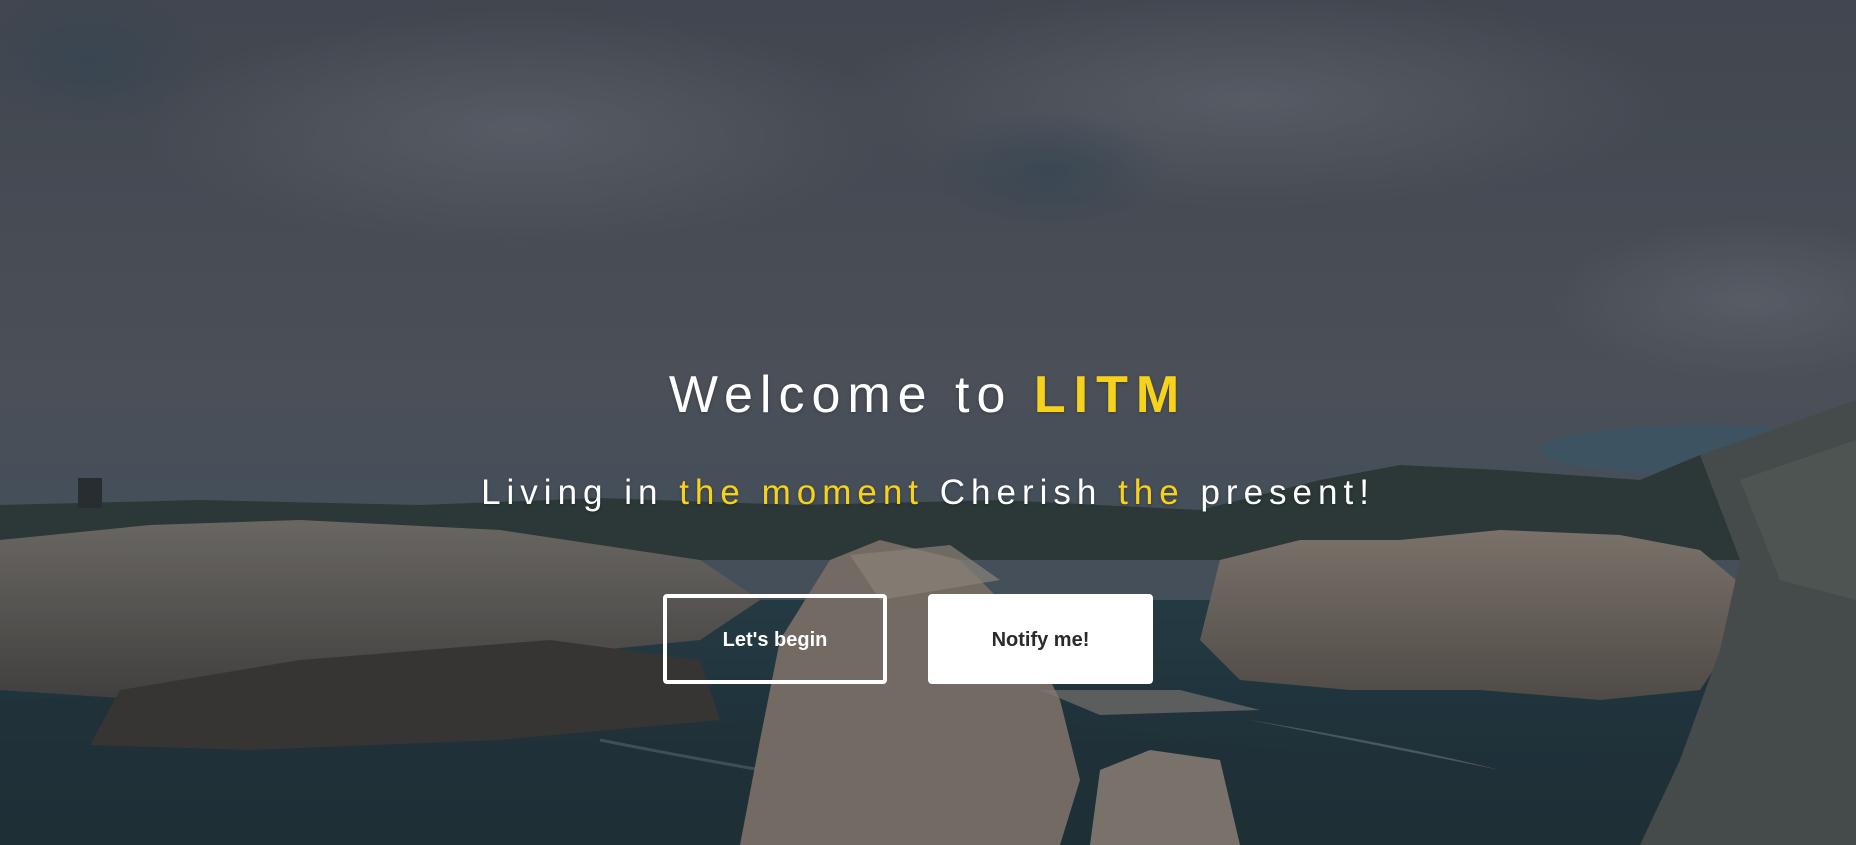  What do you see at coordinates (775, 639) in the screenshot?
I see `lets-begin-button: Let's begin` at bounding box center [775, 639].